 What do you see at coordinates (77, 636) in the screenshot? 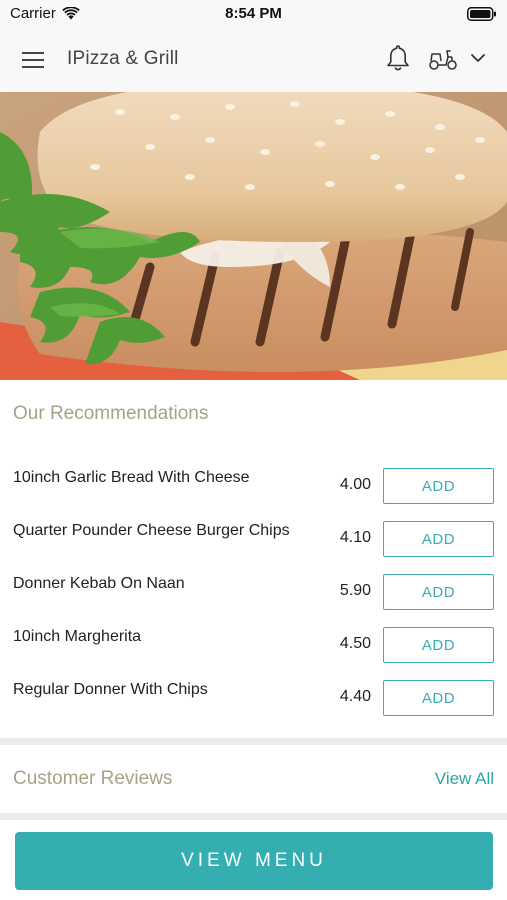
I see `item-name: 10inch Margherita` at bounding box center [77, 636].